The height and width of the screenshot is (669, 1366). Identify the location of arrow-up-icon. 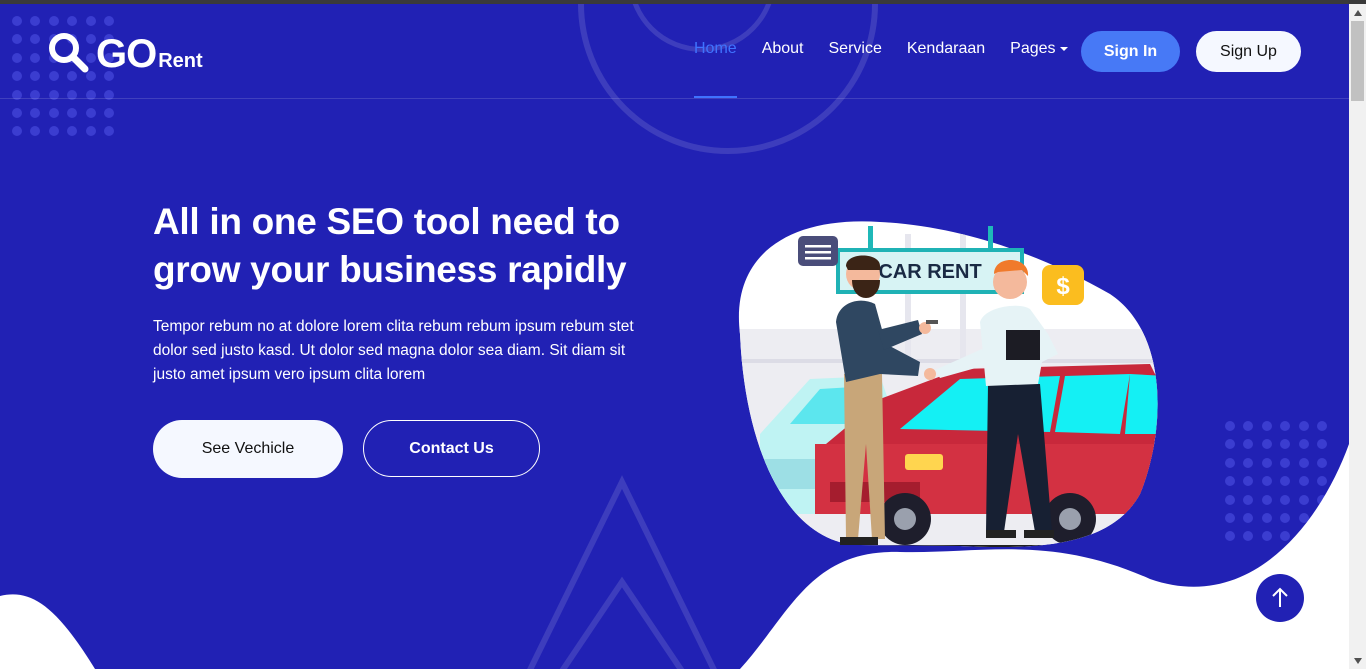
(1280, 597).